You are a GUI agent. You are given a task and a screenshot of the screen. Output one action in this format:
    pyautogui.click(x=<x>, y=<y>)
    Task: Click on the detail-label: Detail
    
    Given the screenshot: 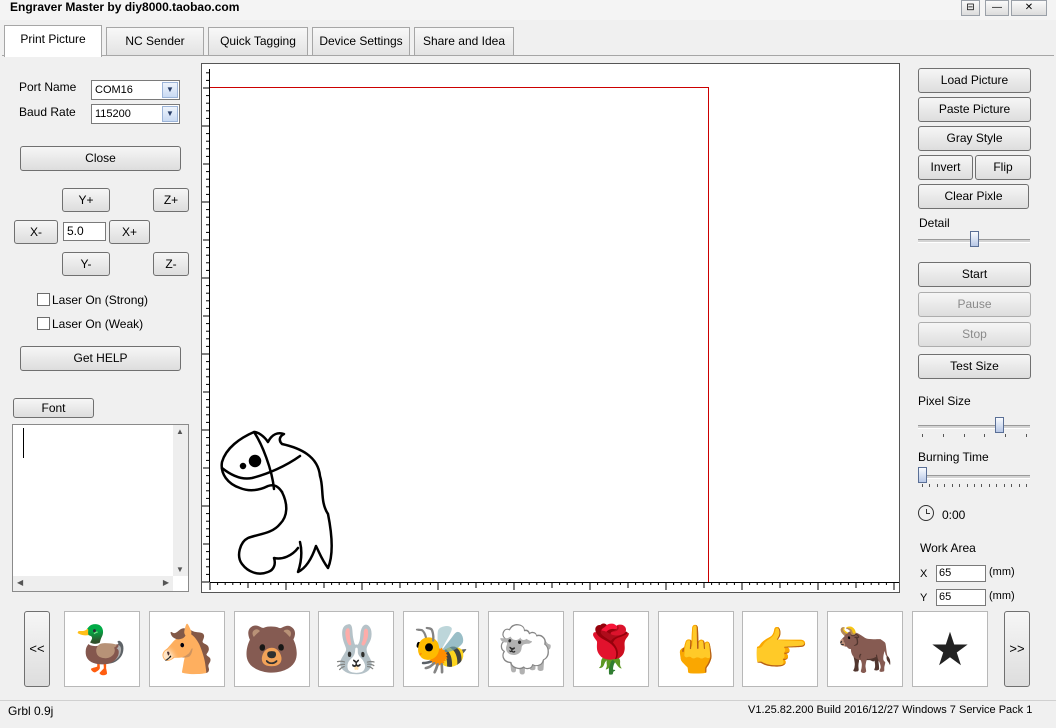 What is the action you would take?
    pyautogui.click(x=934, y=223)
    